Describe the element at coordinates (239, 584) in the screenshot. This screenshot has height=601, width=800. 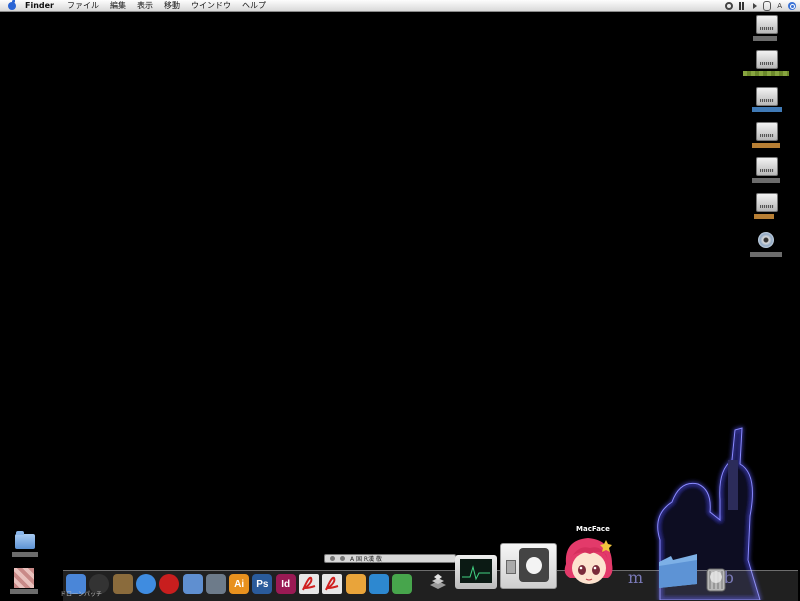
I see `illustrator-icon: Ai` at that location.